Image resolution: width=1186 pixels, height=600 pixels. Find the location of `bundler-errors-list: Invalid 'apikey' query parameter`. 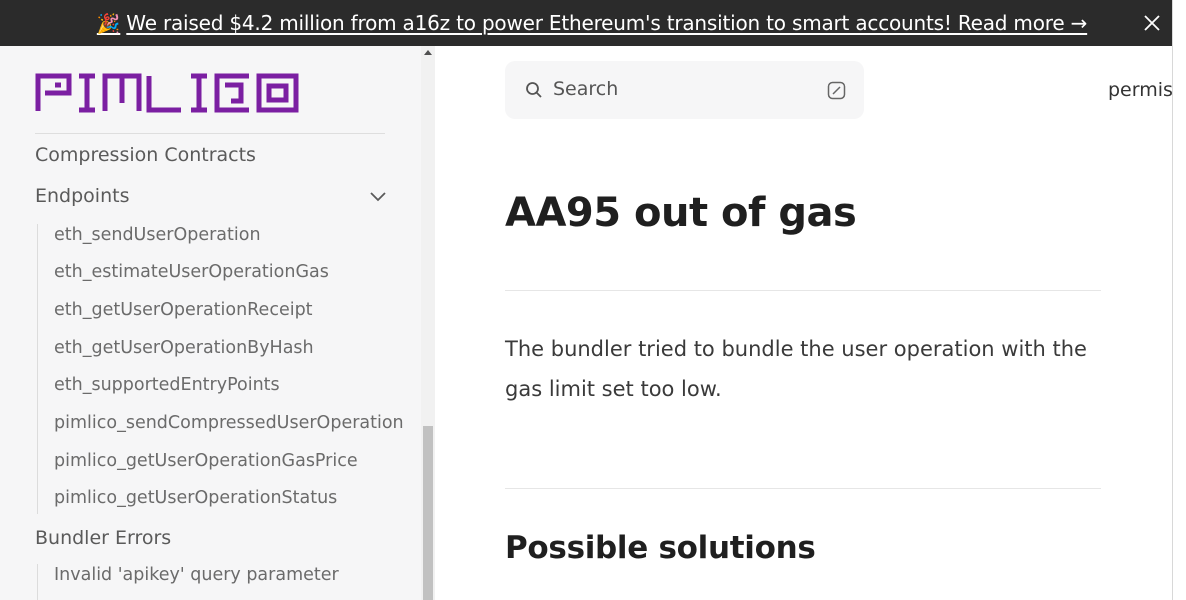

bundler-errors-list: Invalid 'apikey' query parameter is located at coordinates (188, 582).